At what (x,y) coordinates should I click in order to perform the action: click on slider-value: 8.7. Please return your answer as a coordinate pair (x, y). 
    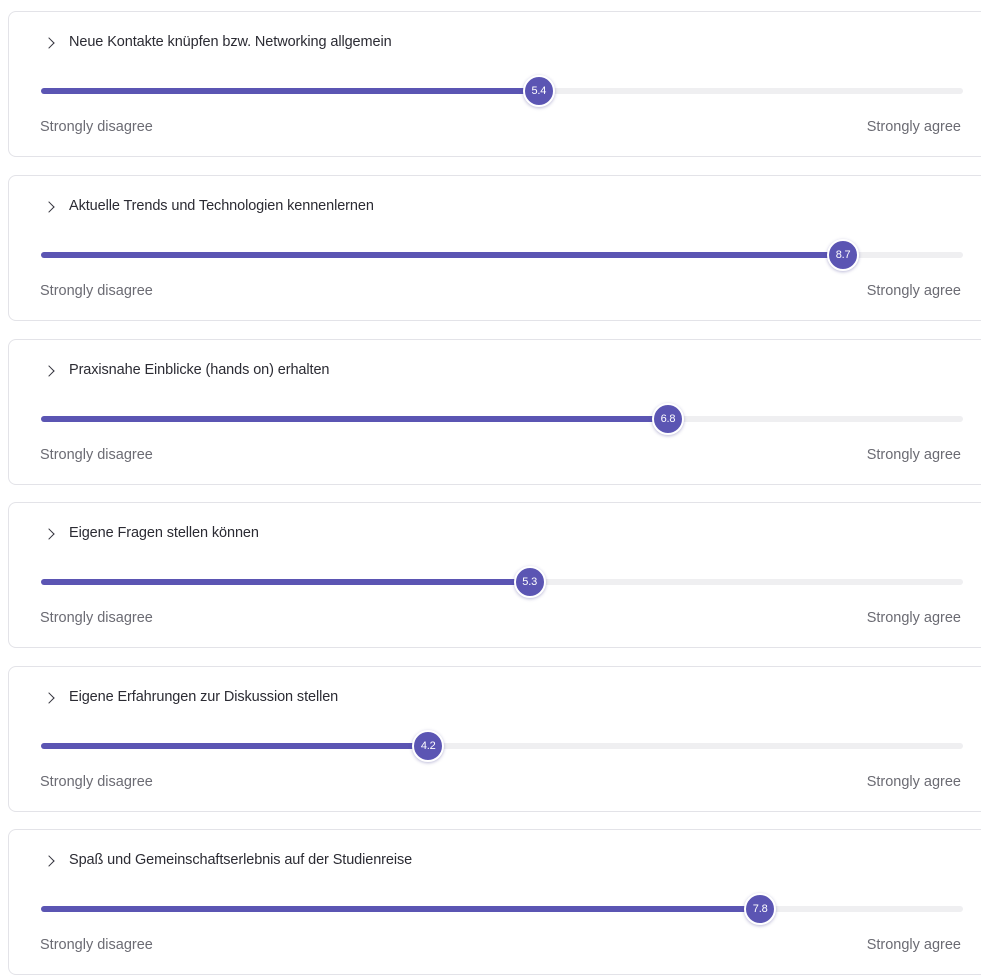
    Looking at the image, I should click on (843, 255).